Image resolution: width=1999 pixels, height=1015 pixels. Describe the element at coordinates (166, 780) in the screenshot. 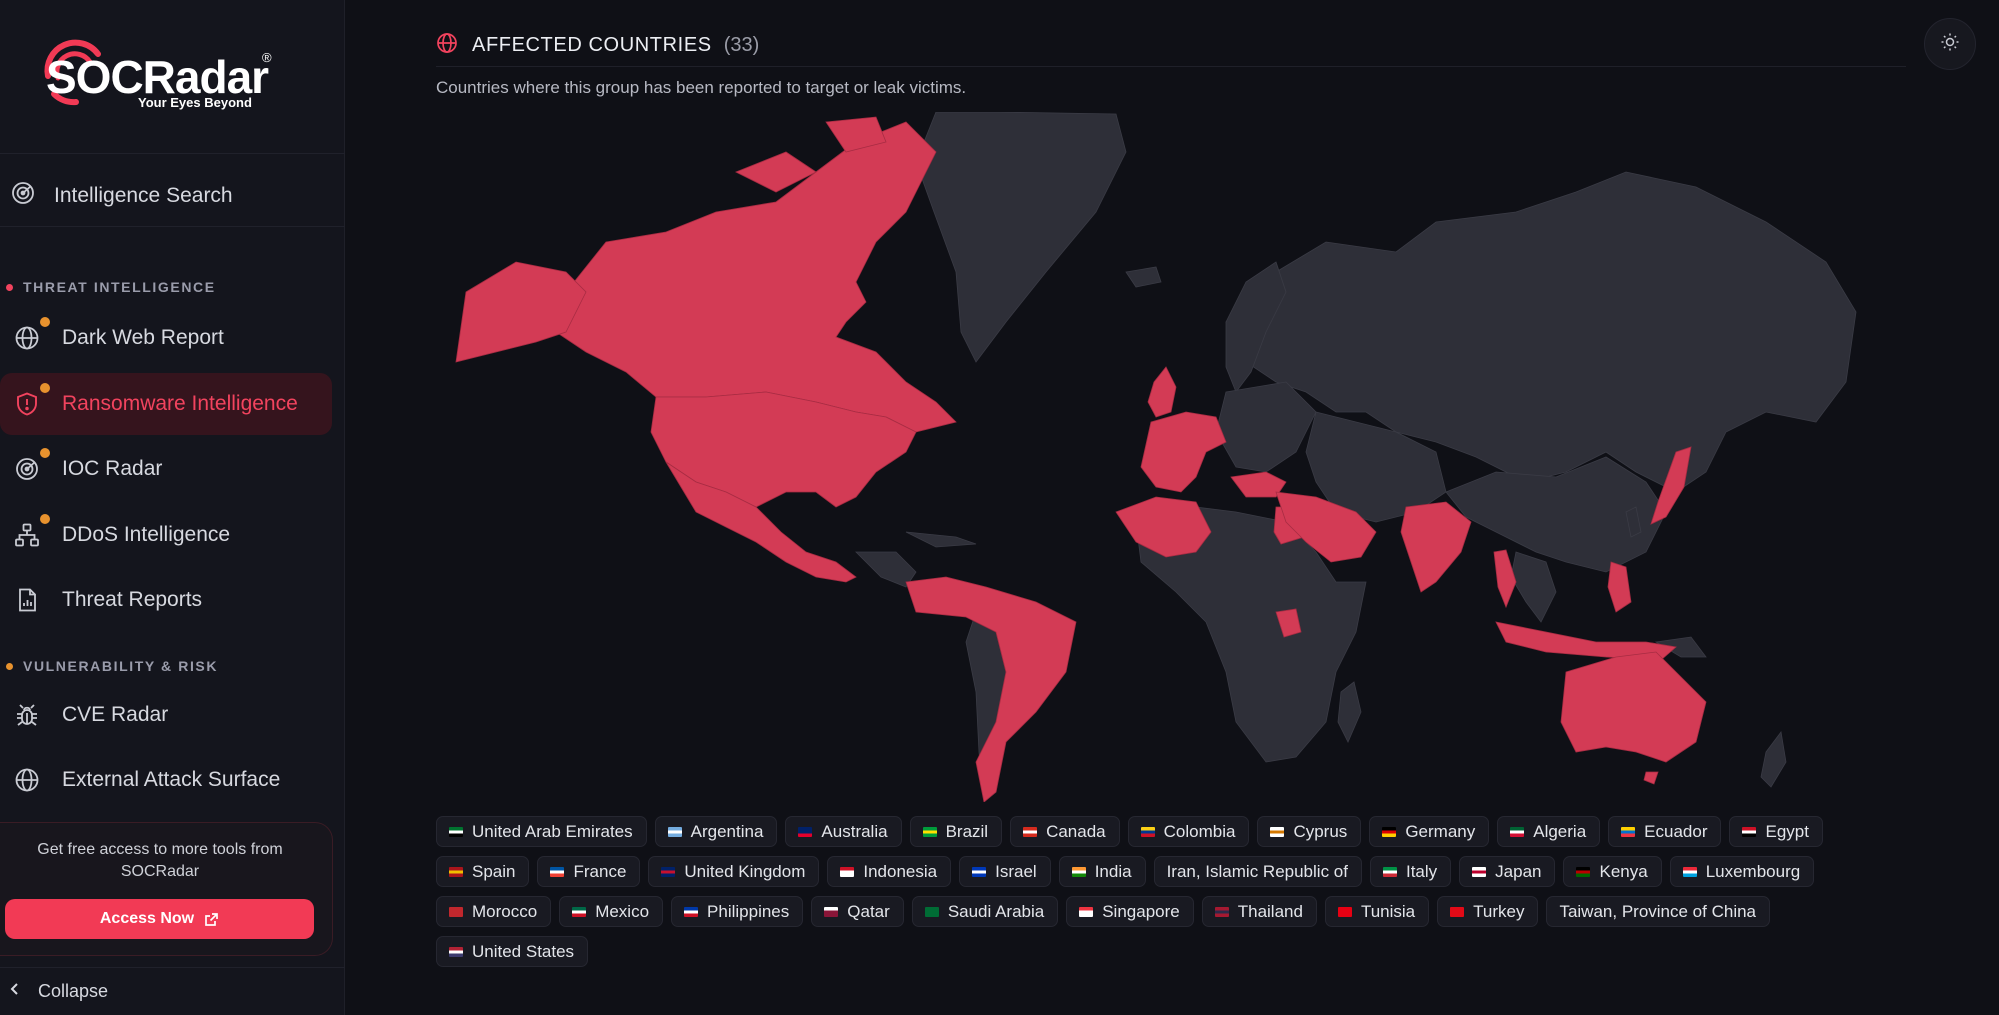

I see `sidebar-item-external-attack-surface: External Attack Surface` at that location.